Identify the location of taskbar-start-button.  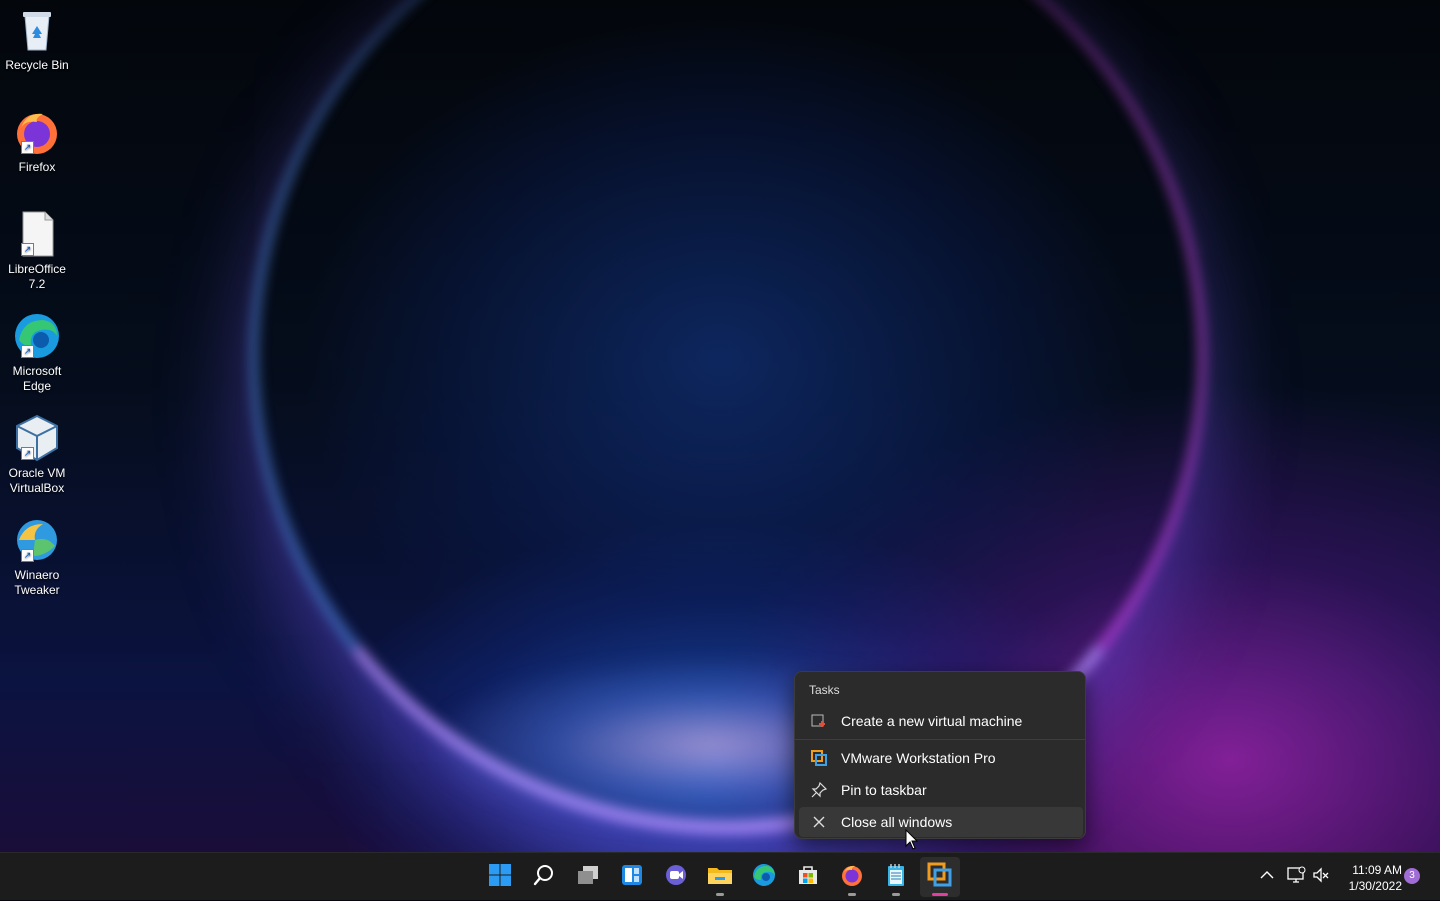
(500, 877).